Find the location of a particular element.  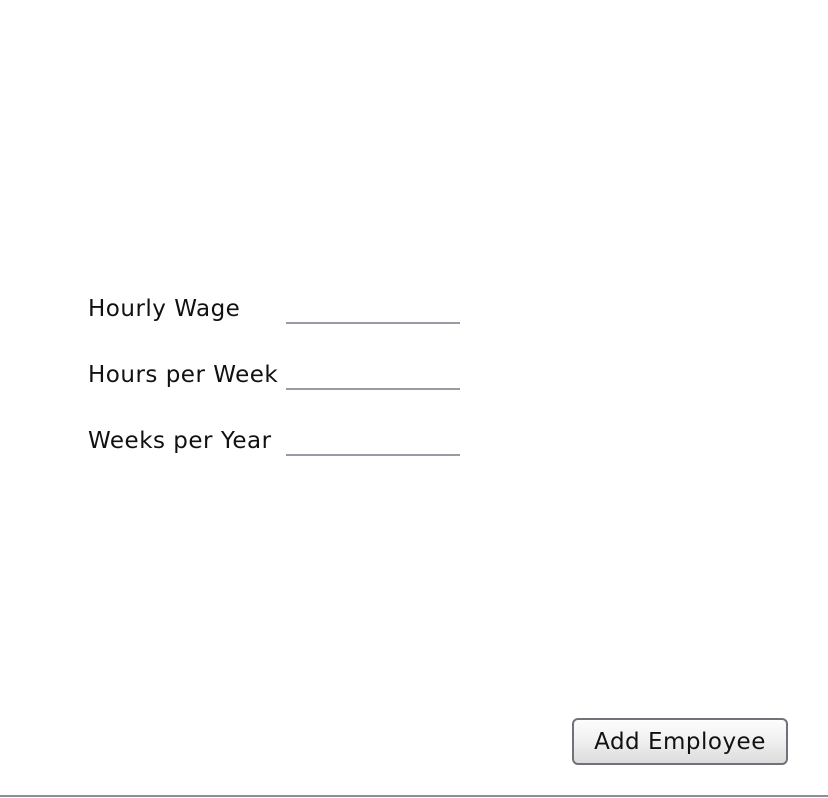

weeks-per-year-label: Weeks per Year is located at coordinates (180, 441).